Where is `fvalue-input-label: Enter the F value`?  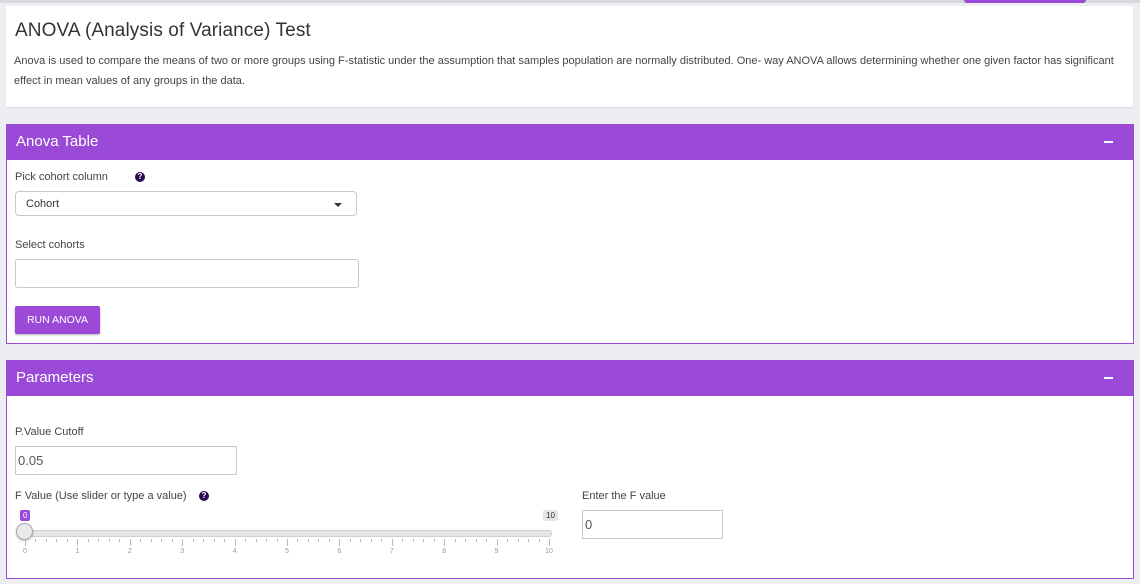
fvalue-input-label: Enter the F value is located at coordinates (624, 496).